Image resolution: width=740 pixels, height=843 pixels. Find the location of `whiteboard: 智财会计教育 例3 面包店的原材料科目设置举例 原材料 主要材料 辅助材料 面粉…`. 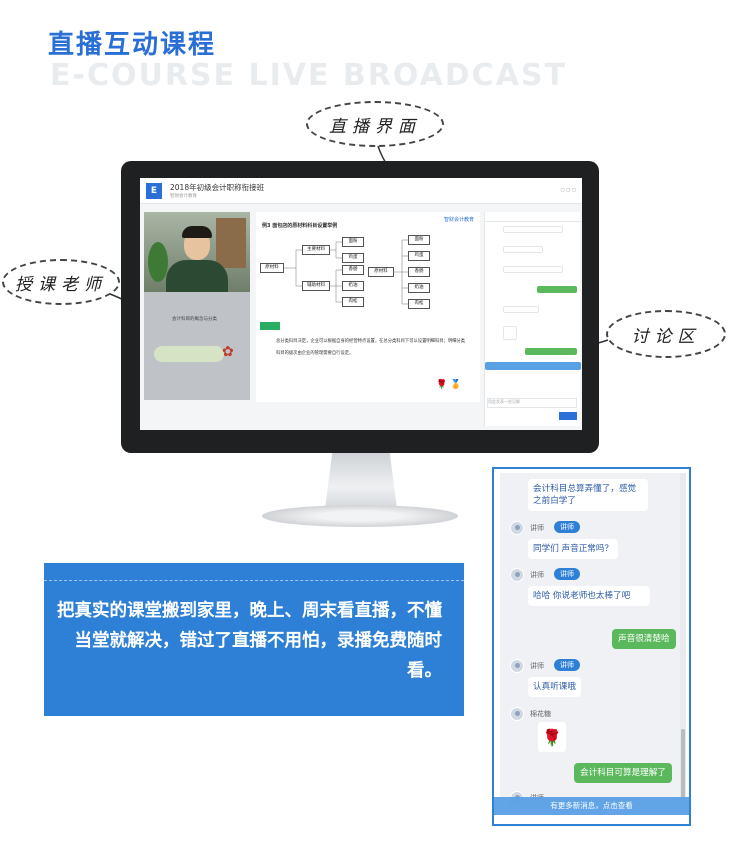

whiteboard: 智财会计教育 例3 面包店的原材料科目设置举例 原材料 主要材料 辅助材料 面粉… is located at coordinates (368, 307).